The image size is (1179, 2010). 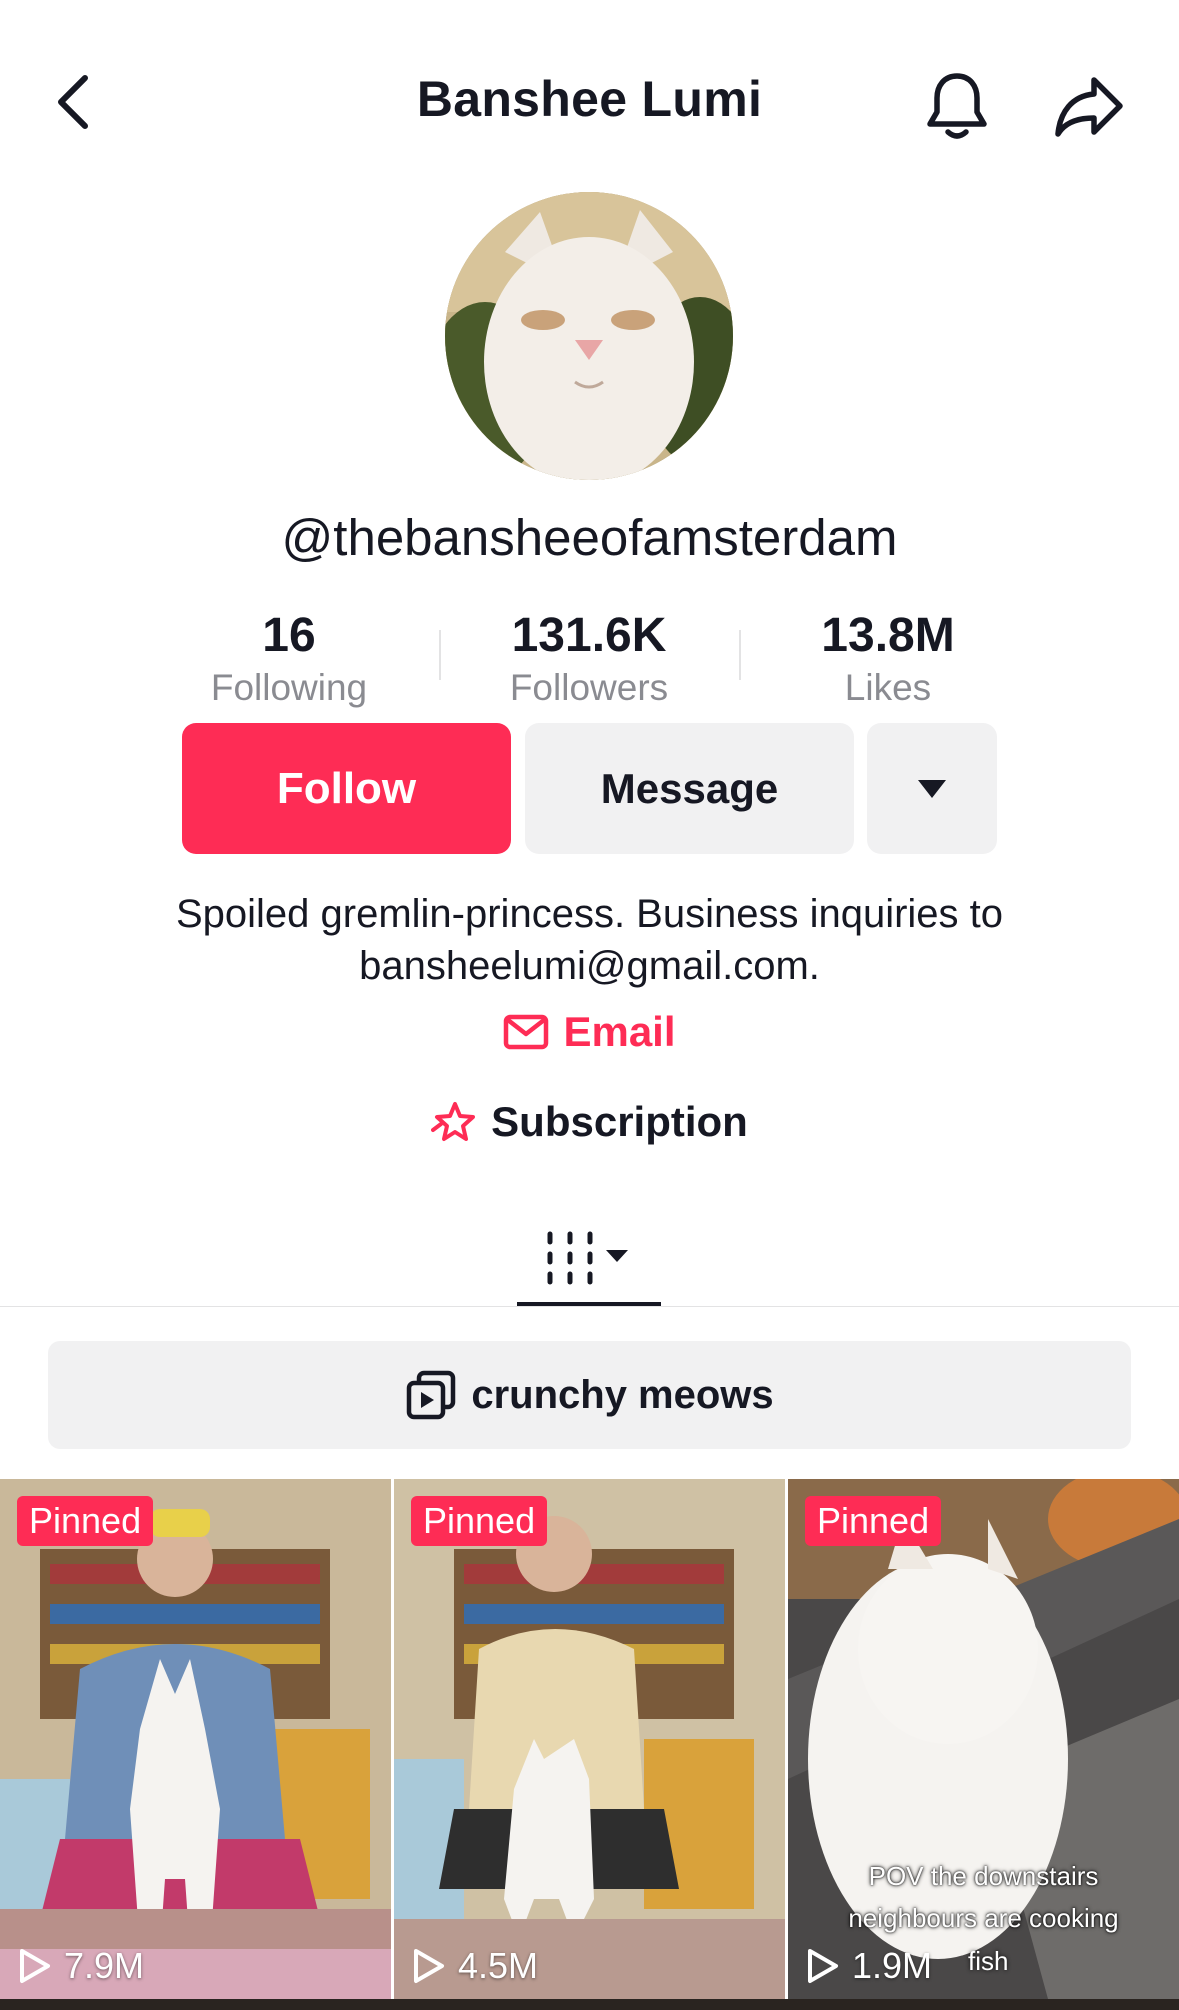 I want to click on caption-line: neighbours are cooking, so click(x=983, y=1918).